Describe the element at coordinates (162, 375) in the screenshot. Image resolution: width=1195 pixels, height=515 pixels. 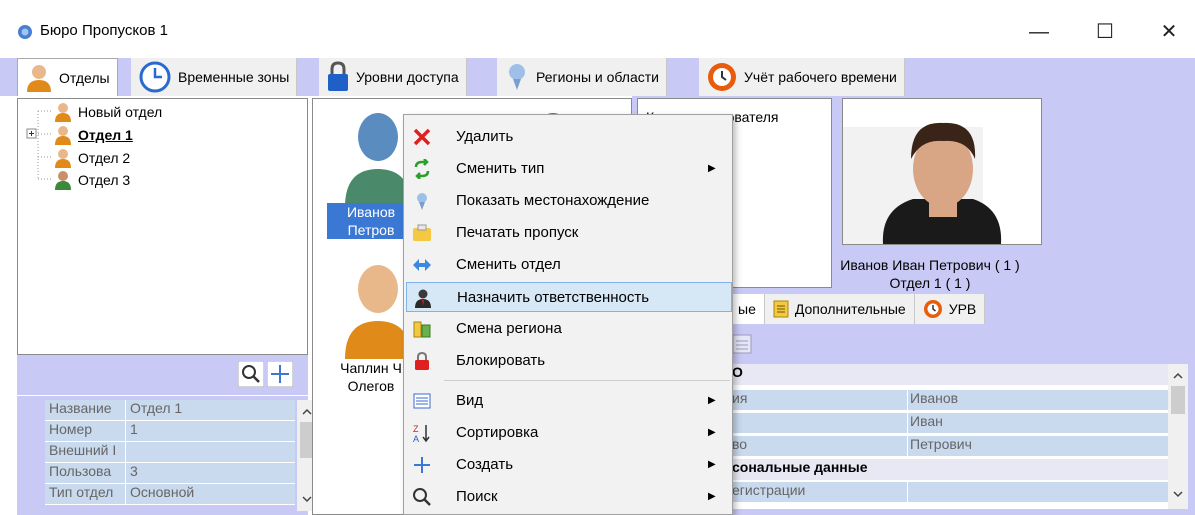
I see `department-toolbar` at that location.